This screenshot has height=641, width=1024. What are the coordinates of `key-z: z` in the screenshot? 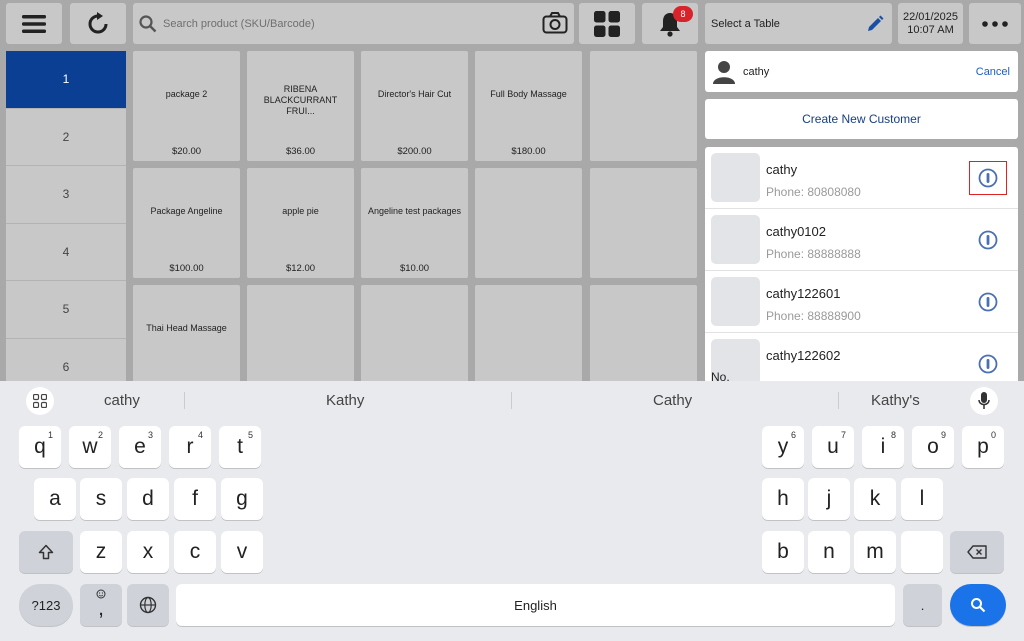 It's located at (101, 552).